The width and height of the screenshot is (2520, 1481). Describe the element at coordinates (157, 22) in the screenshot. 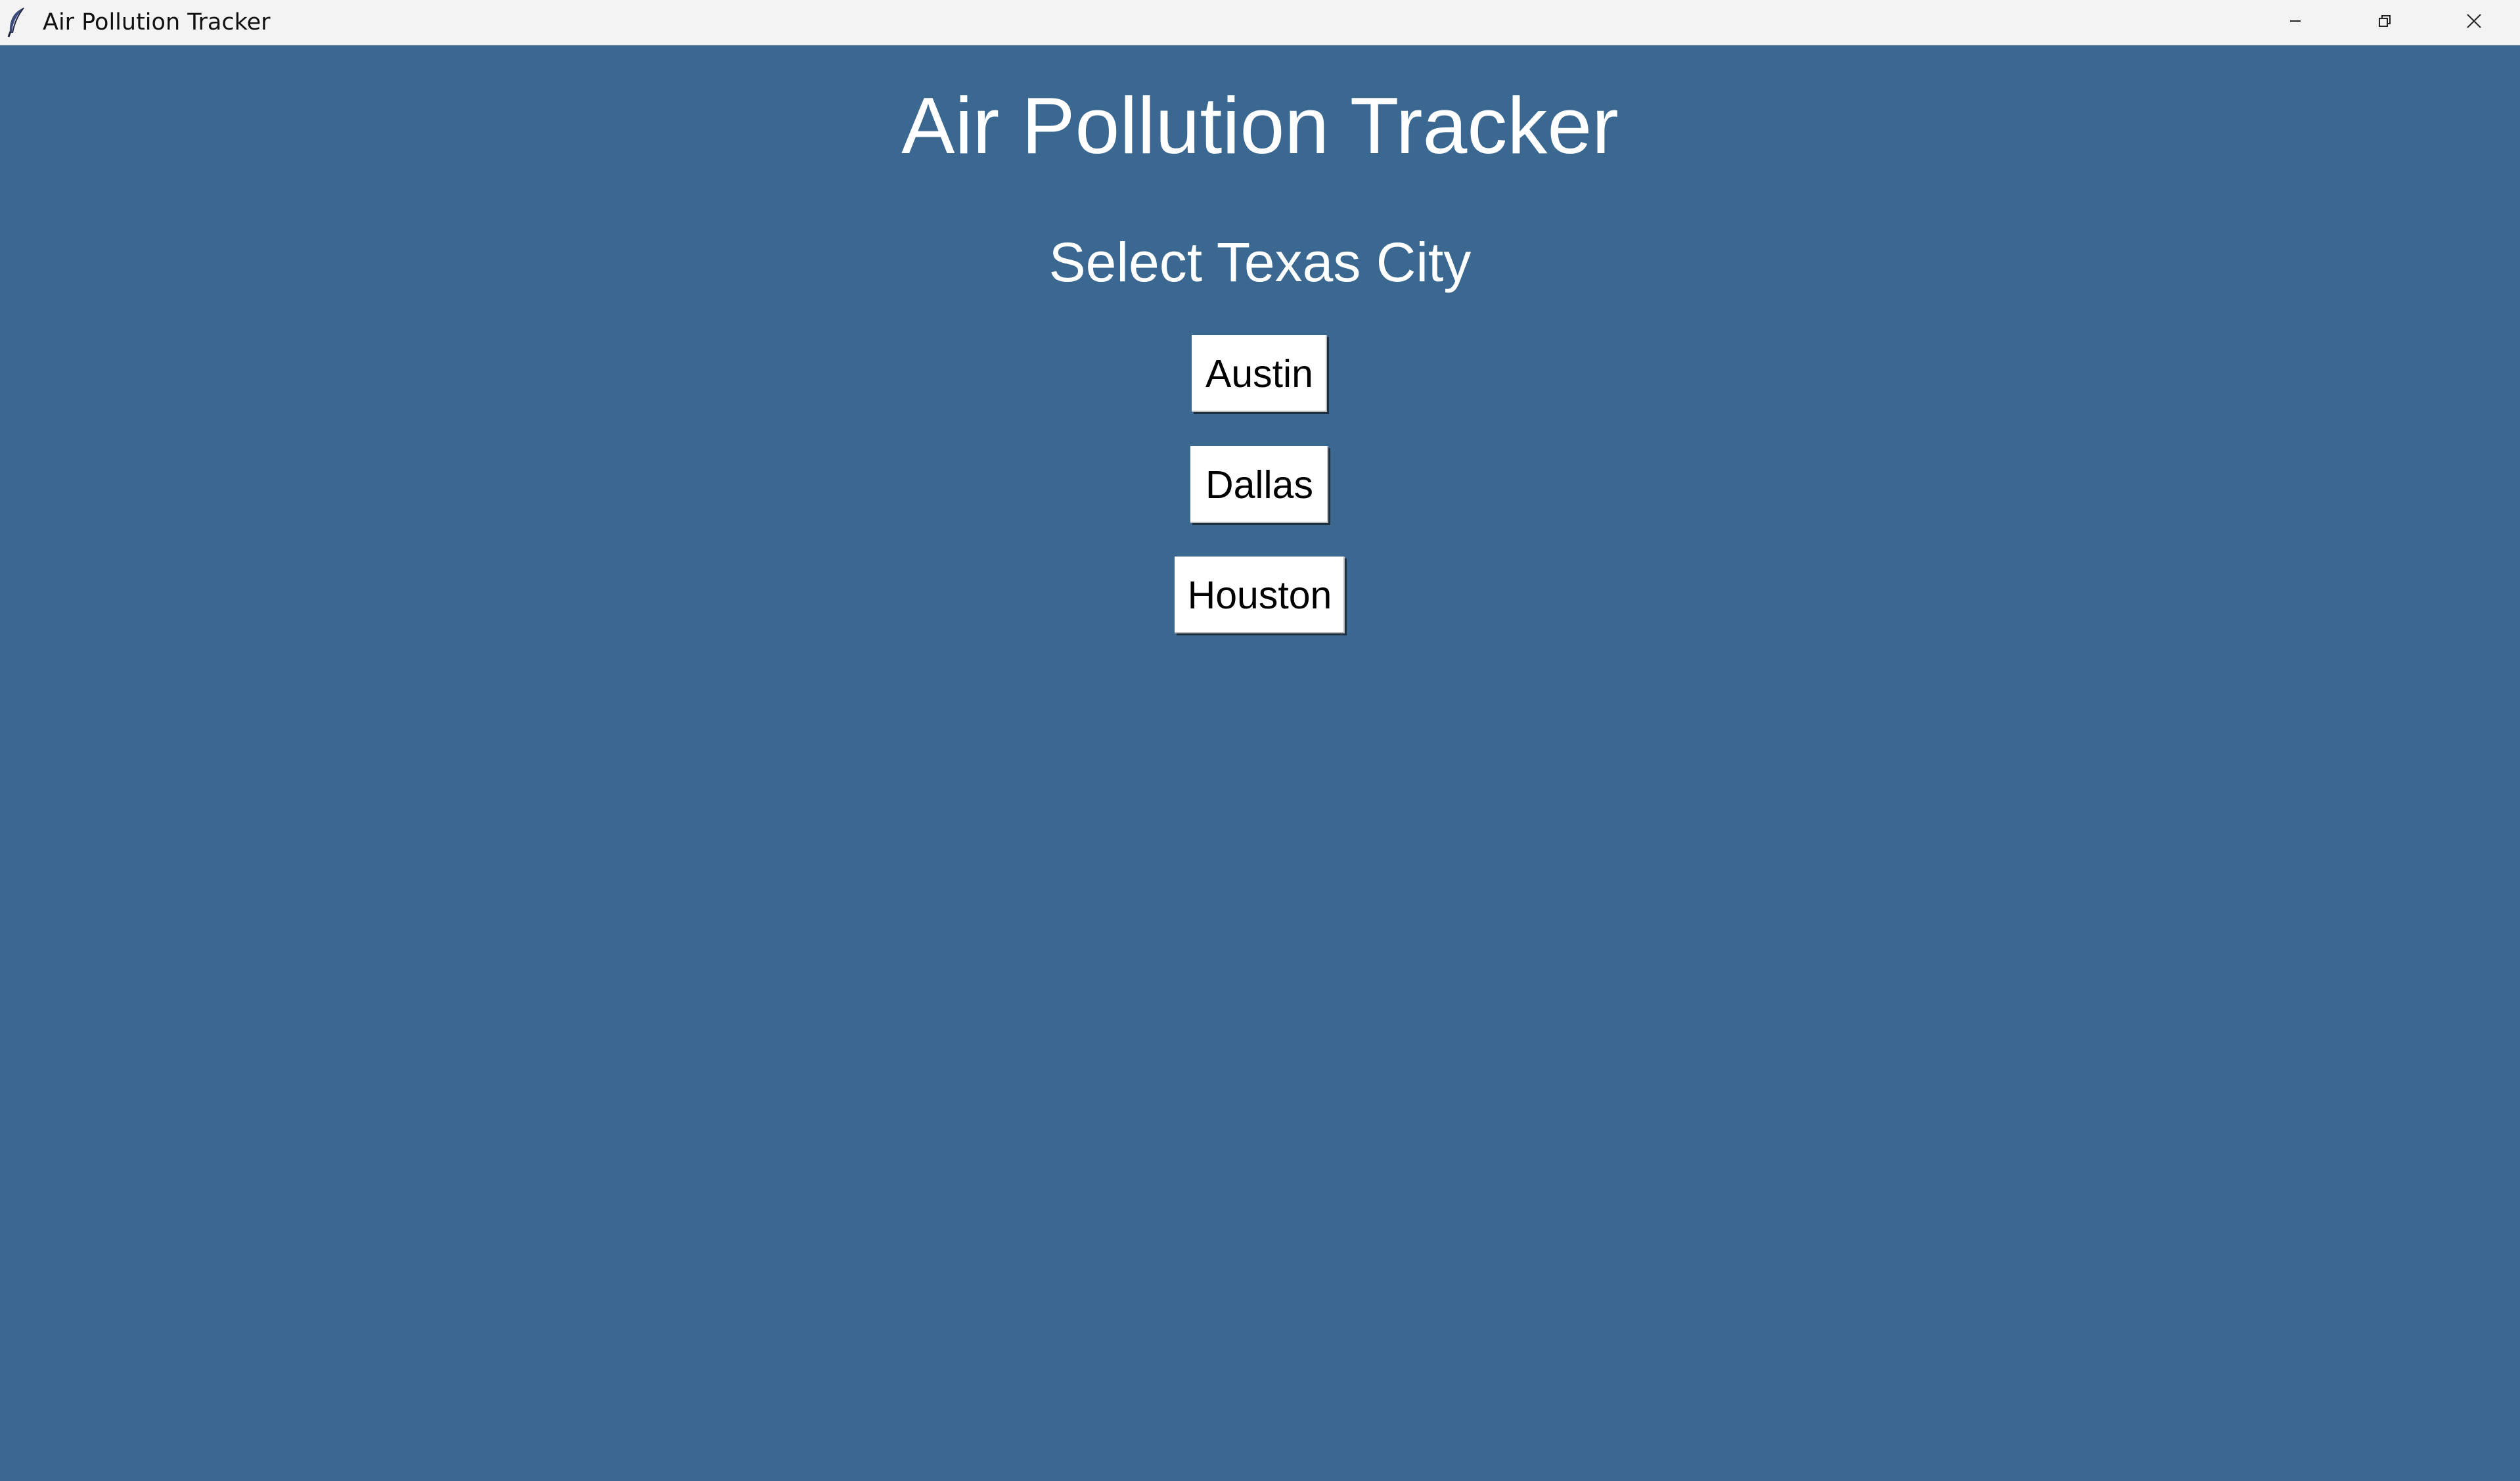

I see `window-title: Air Pollution Tracker` at that location.